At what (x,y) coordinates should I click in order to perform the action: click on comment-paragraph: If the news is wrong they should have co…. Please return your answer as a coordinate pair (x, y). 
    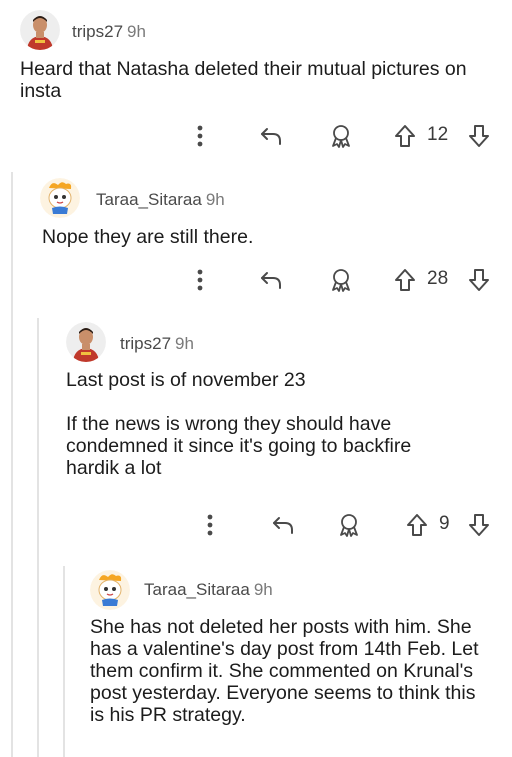
    Looking at the image, I should click on (239, 446).